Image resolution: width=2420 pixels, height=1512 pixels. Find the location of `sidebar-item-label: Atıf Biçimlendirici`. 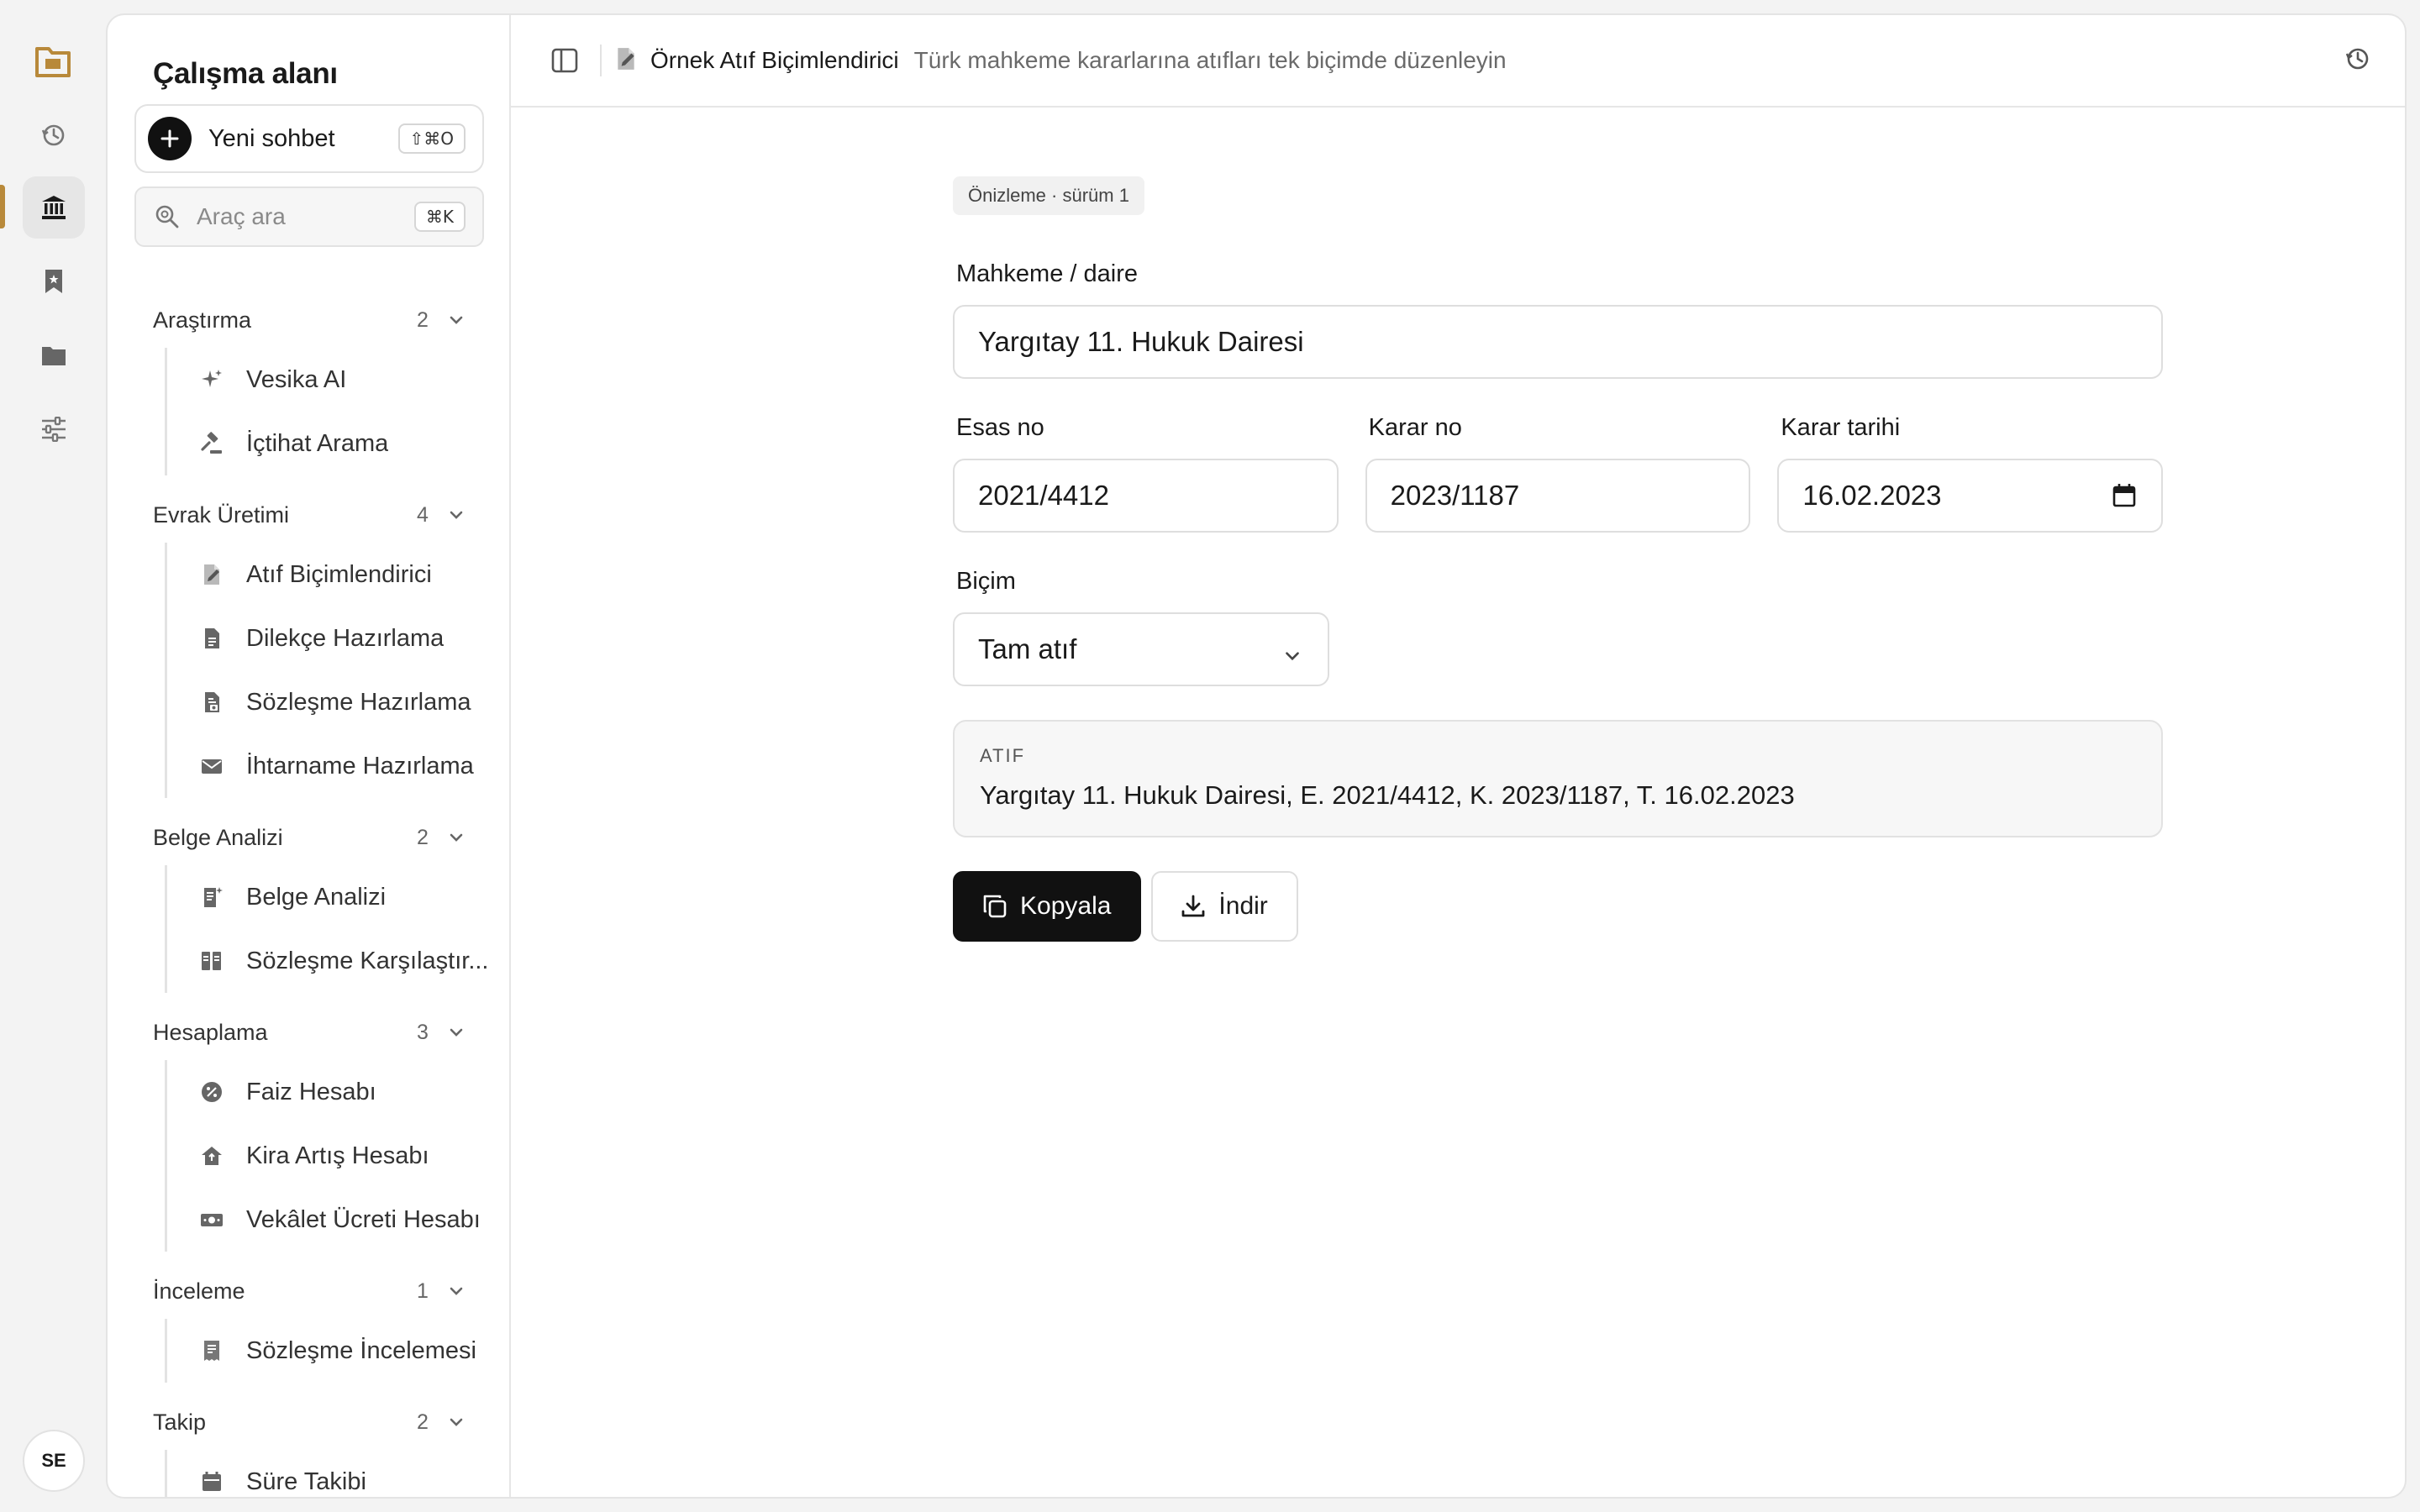

sidebar-item-label: Atıf Biçimlendirici is located at coordinates (339, 574).